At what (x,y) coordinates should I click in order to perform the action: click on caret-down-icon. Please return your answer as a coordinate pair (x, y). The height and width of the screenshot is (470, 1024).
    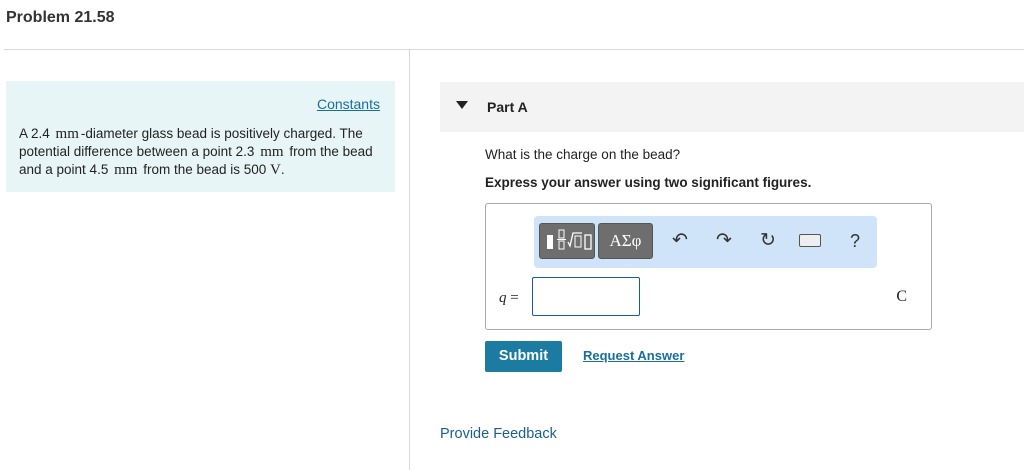
    Looking at the image, I should click on (462, 105).